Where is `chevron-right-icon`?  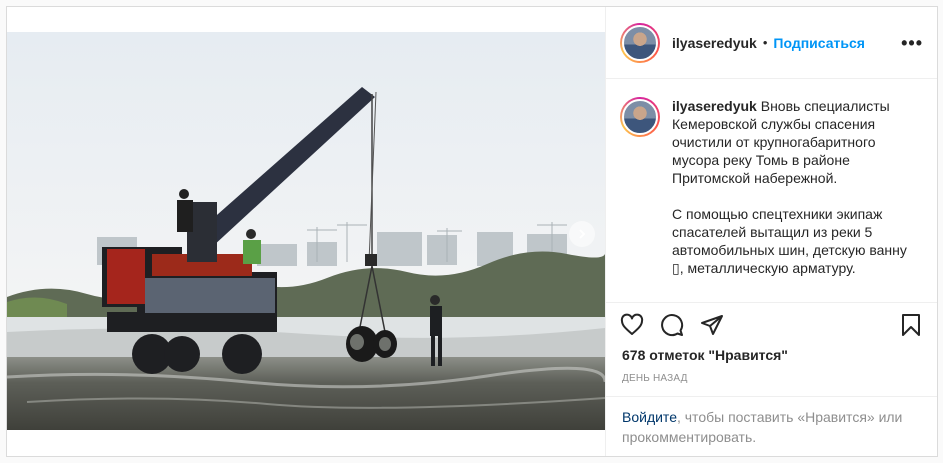 chevron-right-icon is located at coordinates (582, 234).